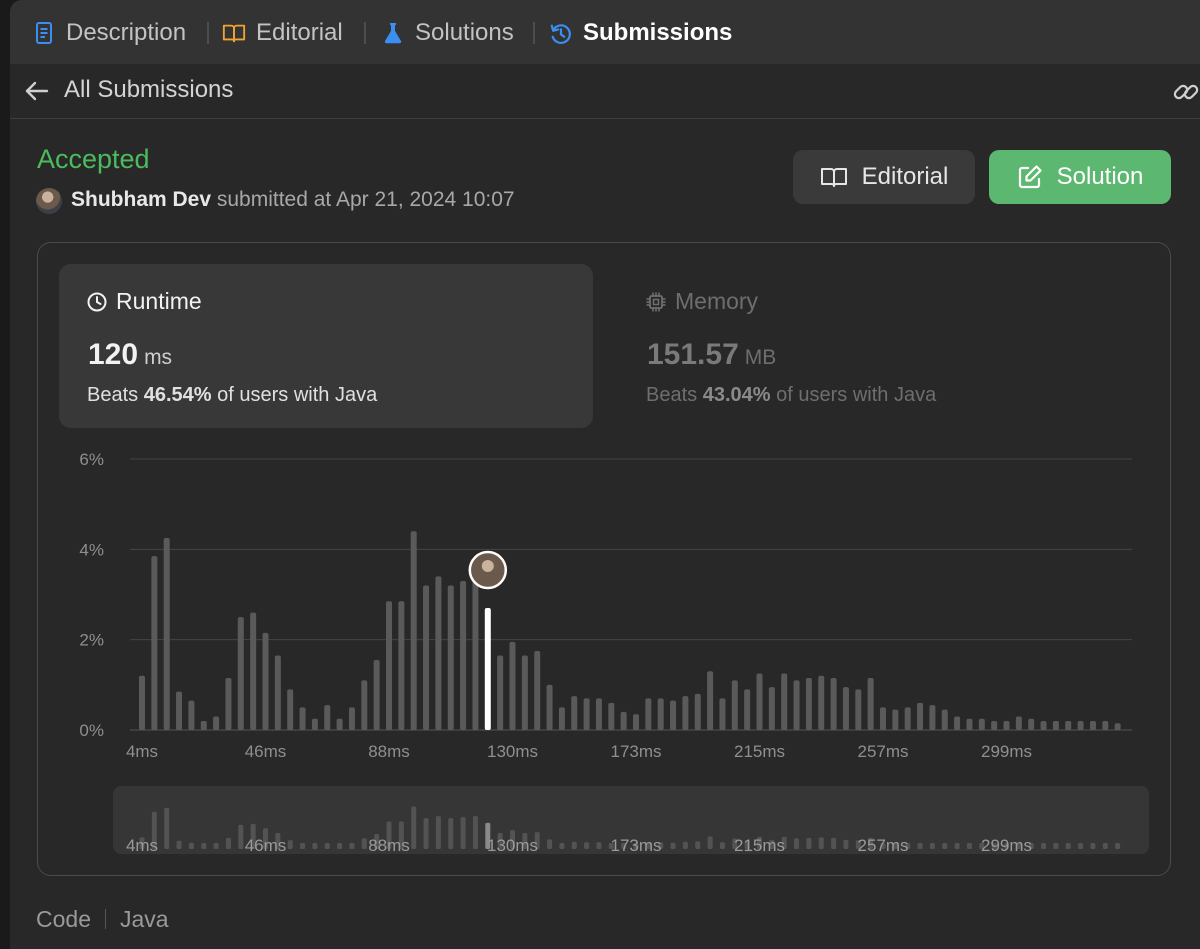  Describe the element at coordinates (109, 33) in the screenshot. I see `tab-description: Description` at that location.